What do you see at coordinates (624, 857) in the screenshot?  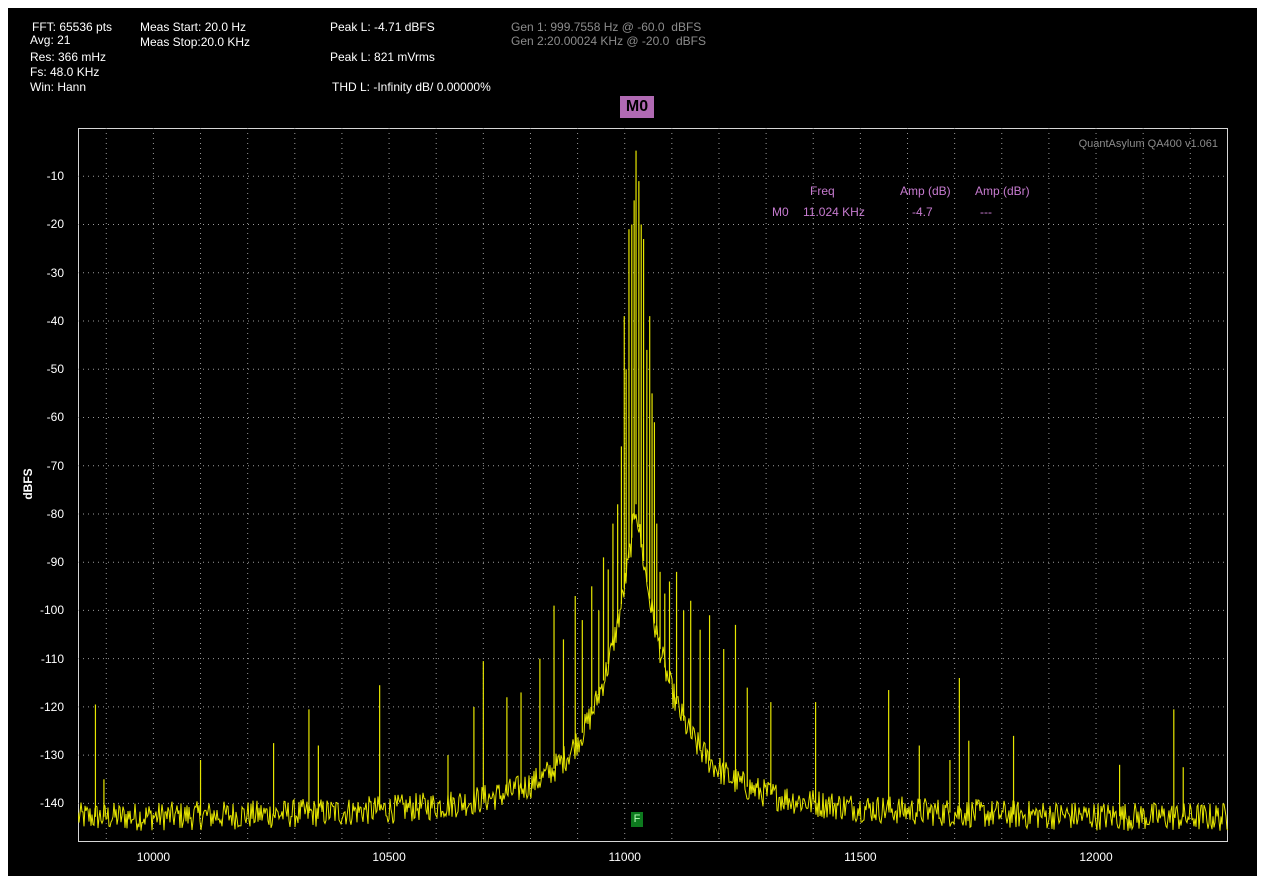 I see `x-tick-label: 11000` at bounding box center [624, 857].